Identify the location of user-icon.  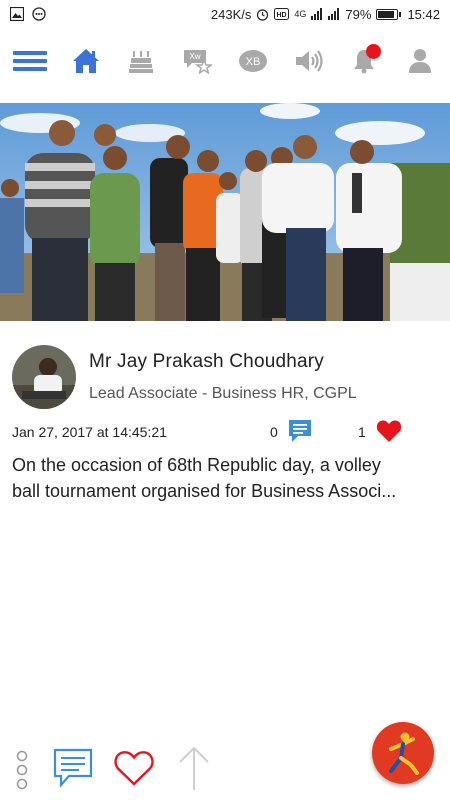
(419, 61).